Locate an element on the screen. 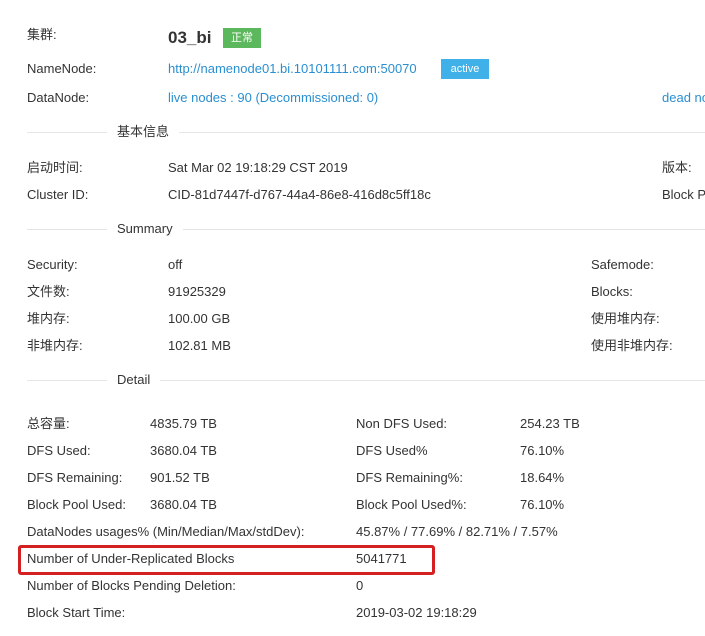  block-pool-used-pct-label: Block Pool Used%: is located at coordinates (411, 504).